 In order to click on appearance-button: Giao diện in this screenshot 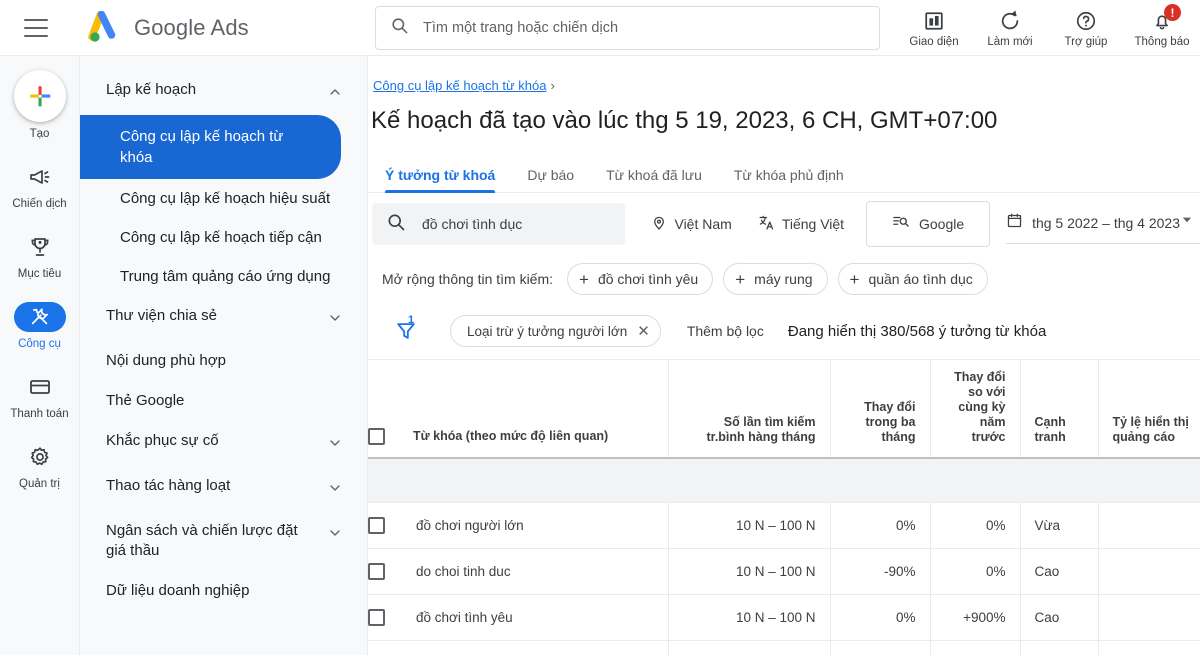, I will do `click(934, 28)`.